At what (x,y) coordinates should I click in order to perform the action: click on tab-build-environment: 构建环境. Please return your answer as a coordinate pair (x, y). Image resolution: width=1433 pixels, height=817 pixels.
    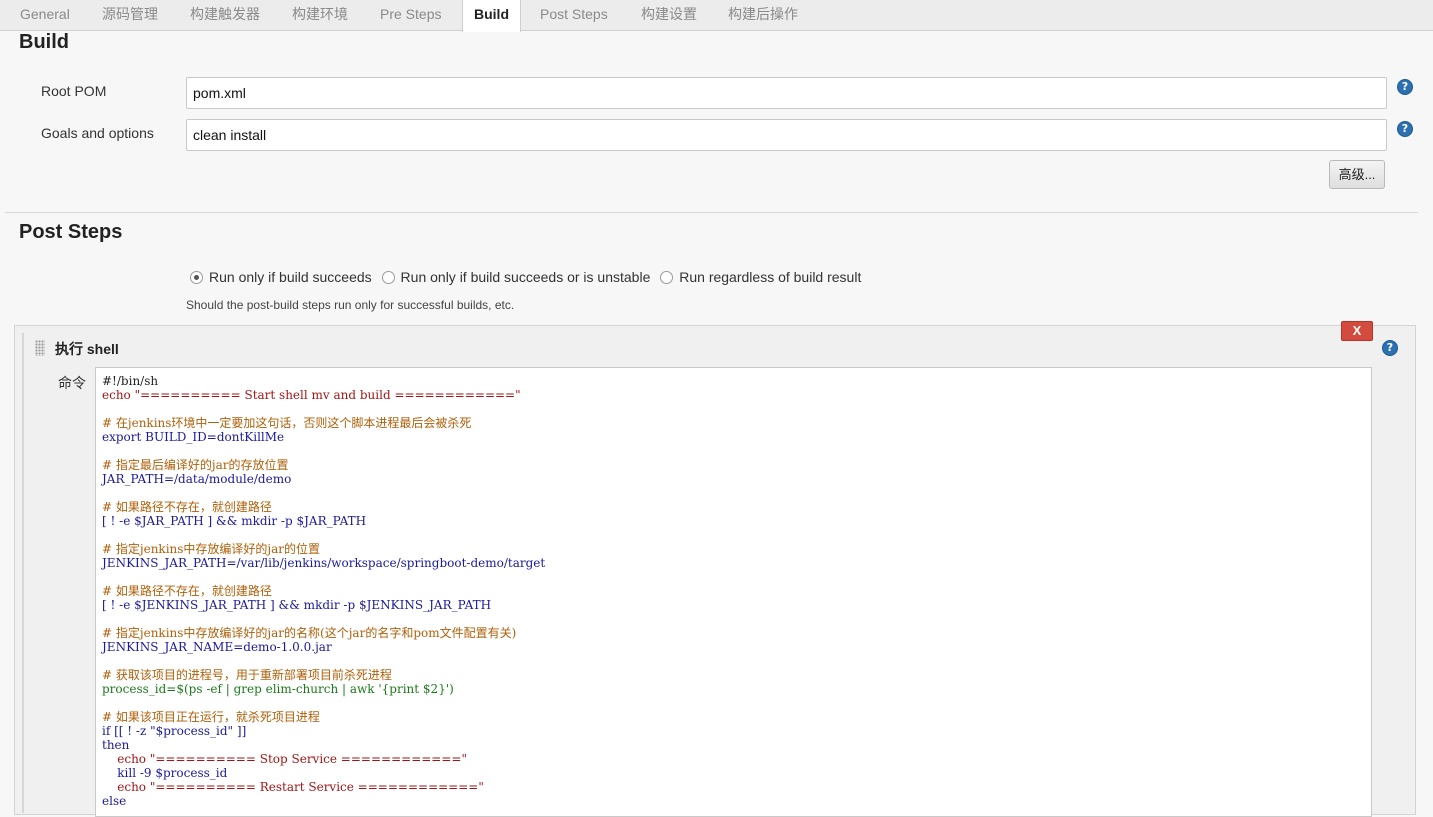
    Looking at the image, I should click on (320, 15).